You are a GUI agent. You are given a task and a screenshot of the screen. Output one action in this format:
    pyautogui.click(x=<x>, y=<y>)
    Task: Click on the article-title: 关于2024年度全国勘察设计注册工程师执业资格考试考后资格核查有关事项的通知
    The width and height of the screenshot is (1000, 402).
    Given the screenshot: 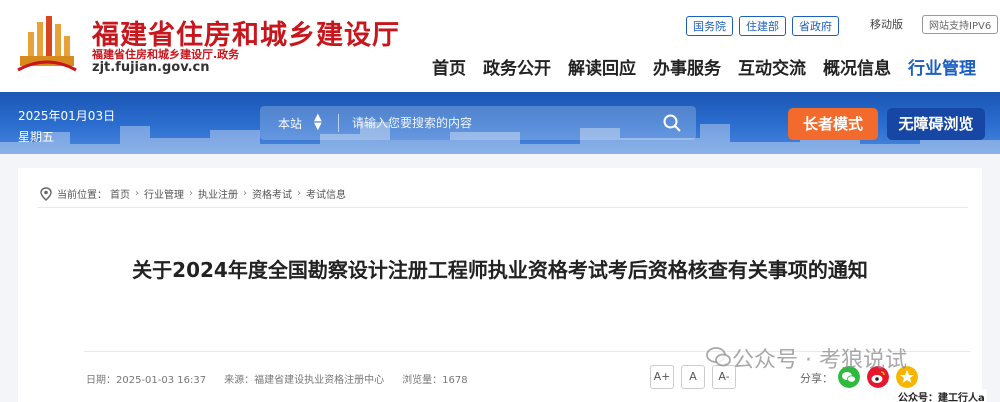 What is the action you would take?
    pyautogui.click(x=500, y=270)
    